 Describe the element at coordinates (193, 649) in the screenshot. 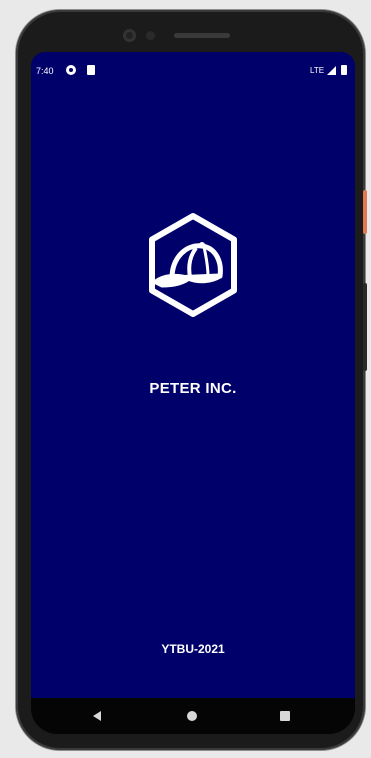

I see `footer-version-label: YTBU-2021` at that location.